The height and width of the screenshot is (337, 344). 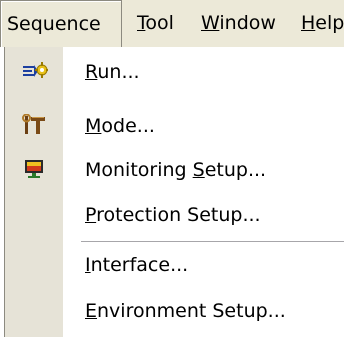 What do you see at coordinates (198, 170) in the screenshot?
I see `menu-item-monitoring-accel: S` at bounding box center [198, 170].